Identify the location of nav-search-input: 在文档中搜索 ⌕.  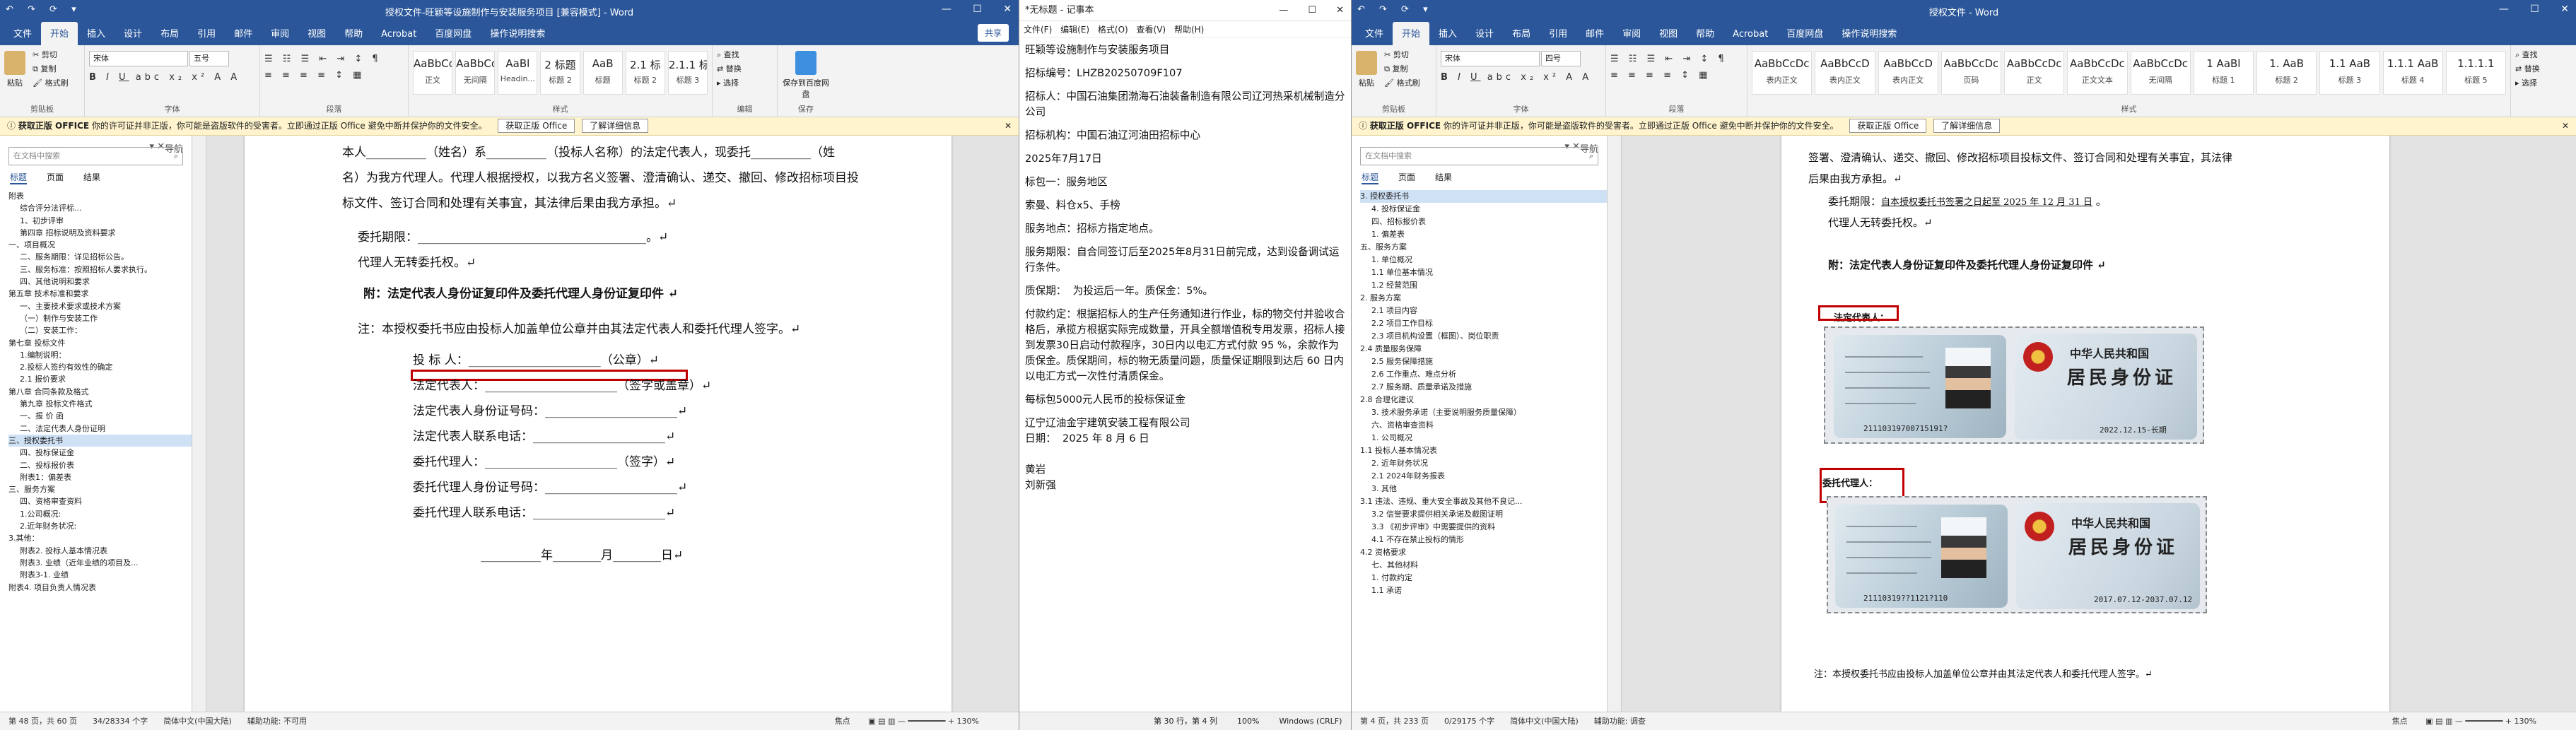
(1479, 156).